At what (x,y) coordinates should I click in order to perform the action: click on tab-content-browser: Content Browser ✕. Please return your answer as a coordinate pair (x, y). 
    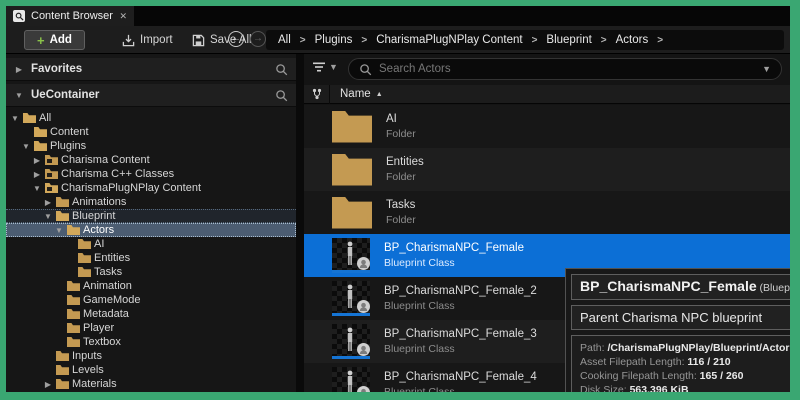
    Looking at the image, I should click on (70, 16).